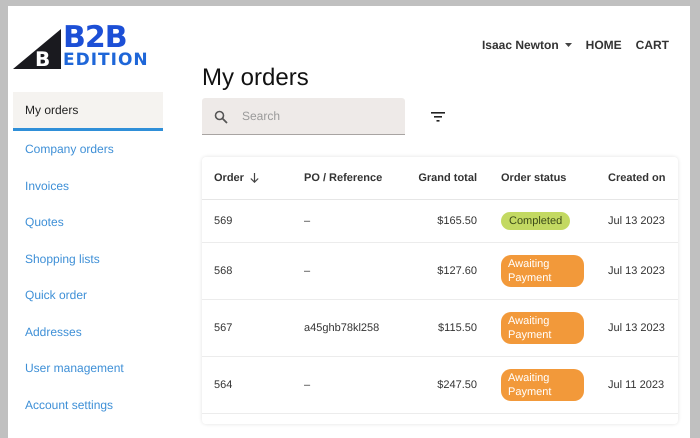 This screenshot has height=438, width=700. Describe the element at coordinates (604, 45) in the screenshot. I see `nav-link: HOME` at that location.